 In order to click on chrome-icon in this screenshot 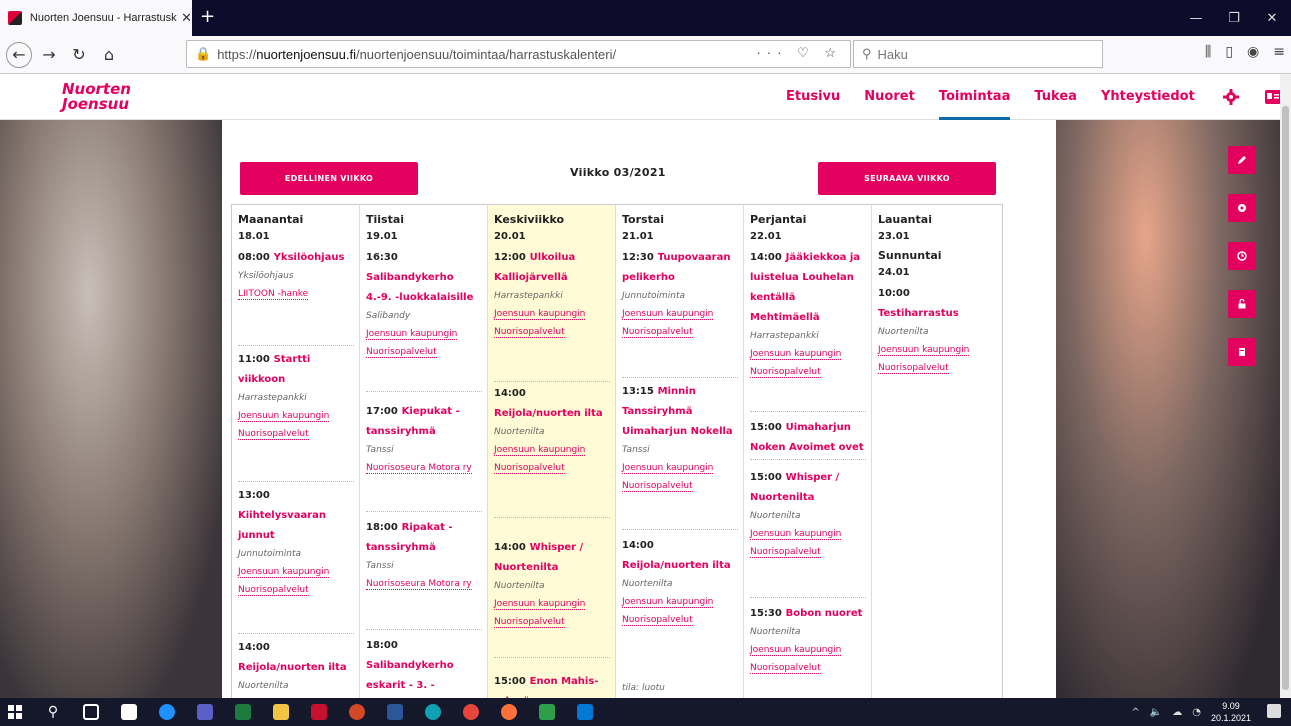, I will do `click(471, 712)`.